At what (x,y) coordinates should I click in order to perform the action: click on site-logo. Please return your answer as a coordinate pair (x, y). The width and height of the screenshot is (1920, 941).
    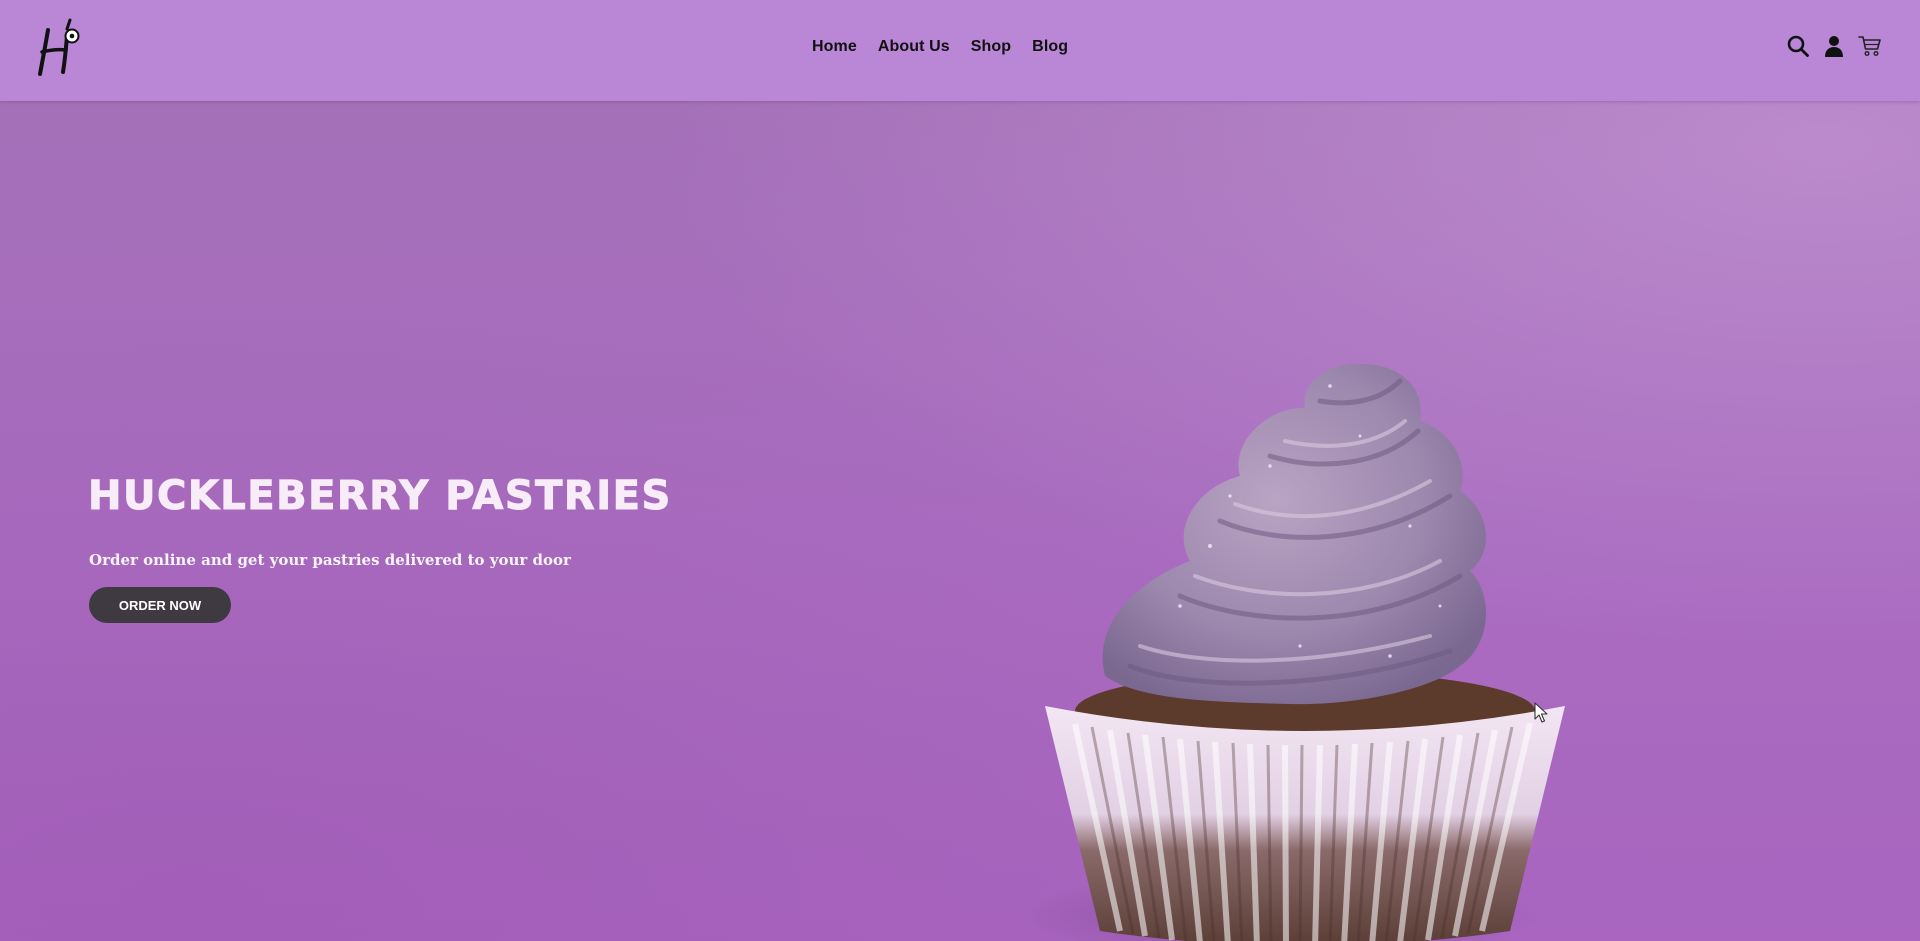
    Looking at the image, I should click on (61, 47).